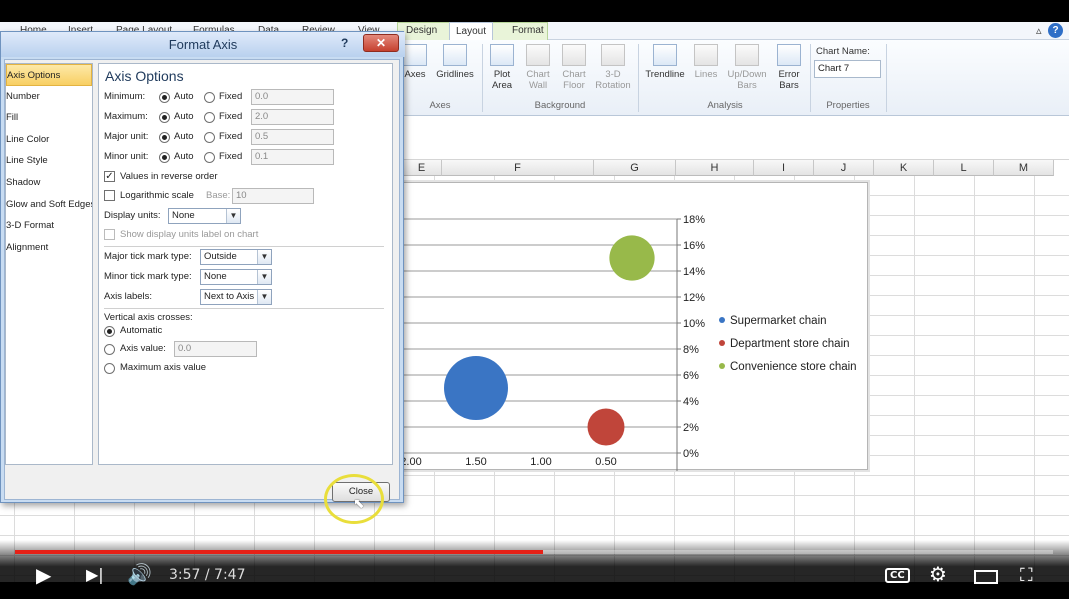 The height and width of the screenshot is (599, 1069). Describe the element at coordinates (49, 248) in the screenshot. I see `nav-alignment: Alignment` at that location.